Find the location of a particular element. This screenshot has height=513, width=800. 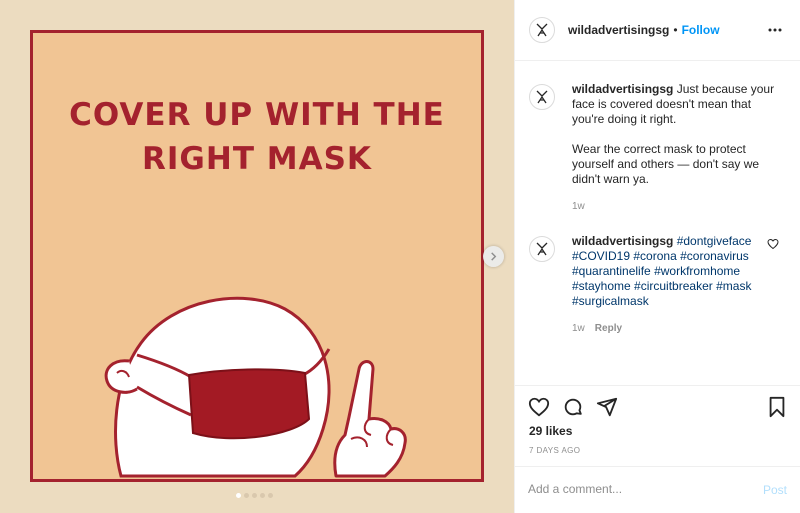

post-actions is located at coordinates (657, 405).